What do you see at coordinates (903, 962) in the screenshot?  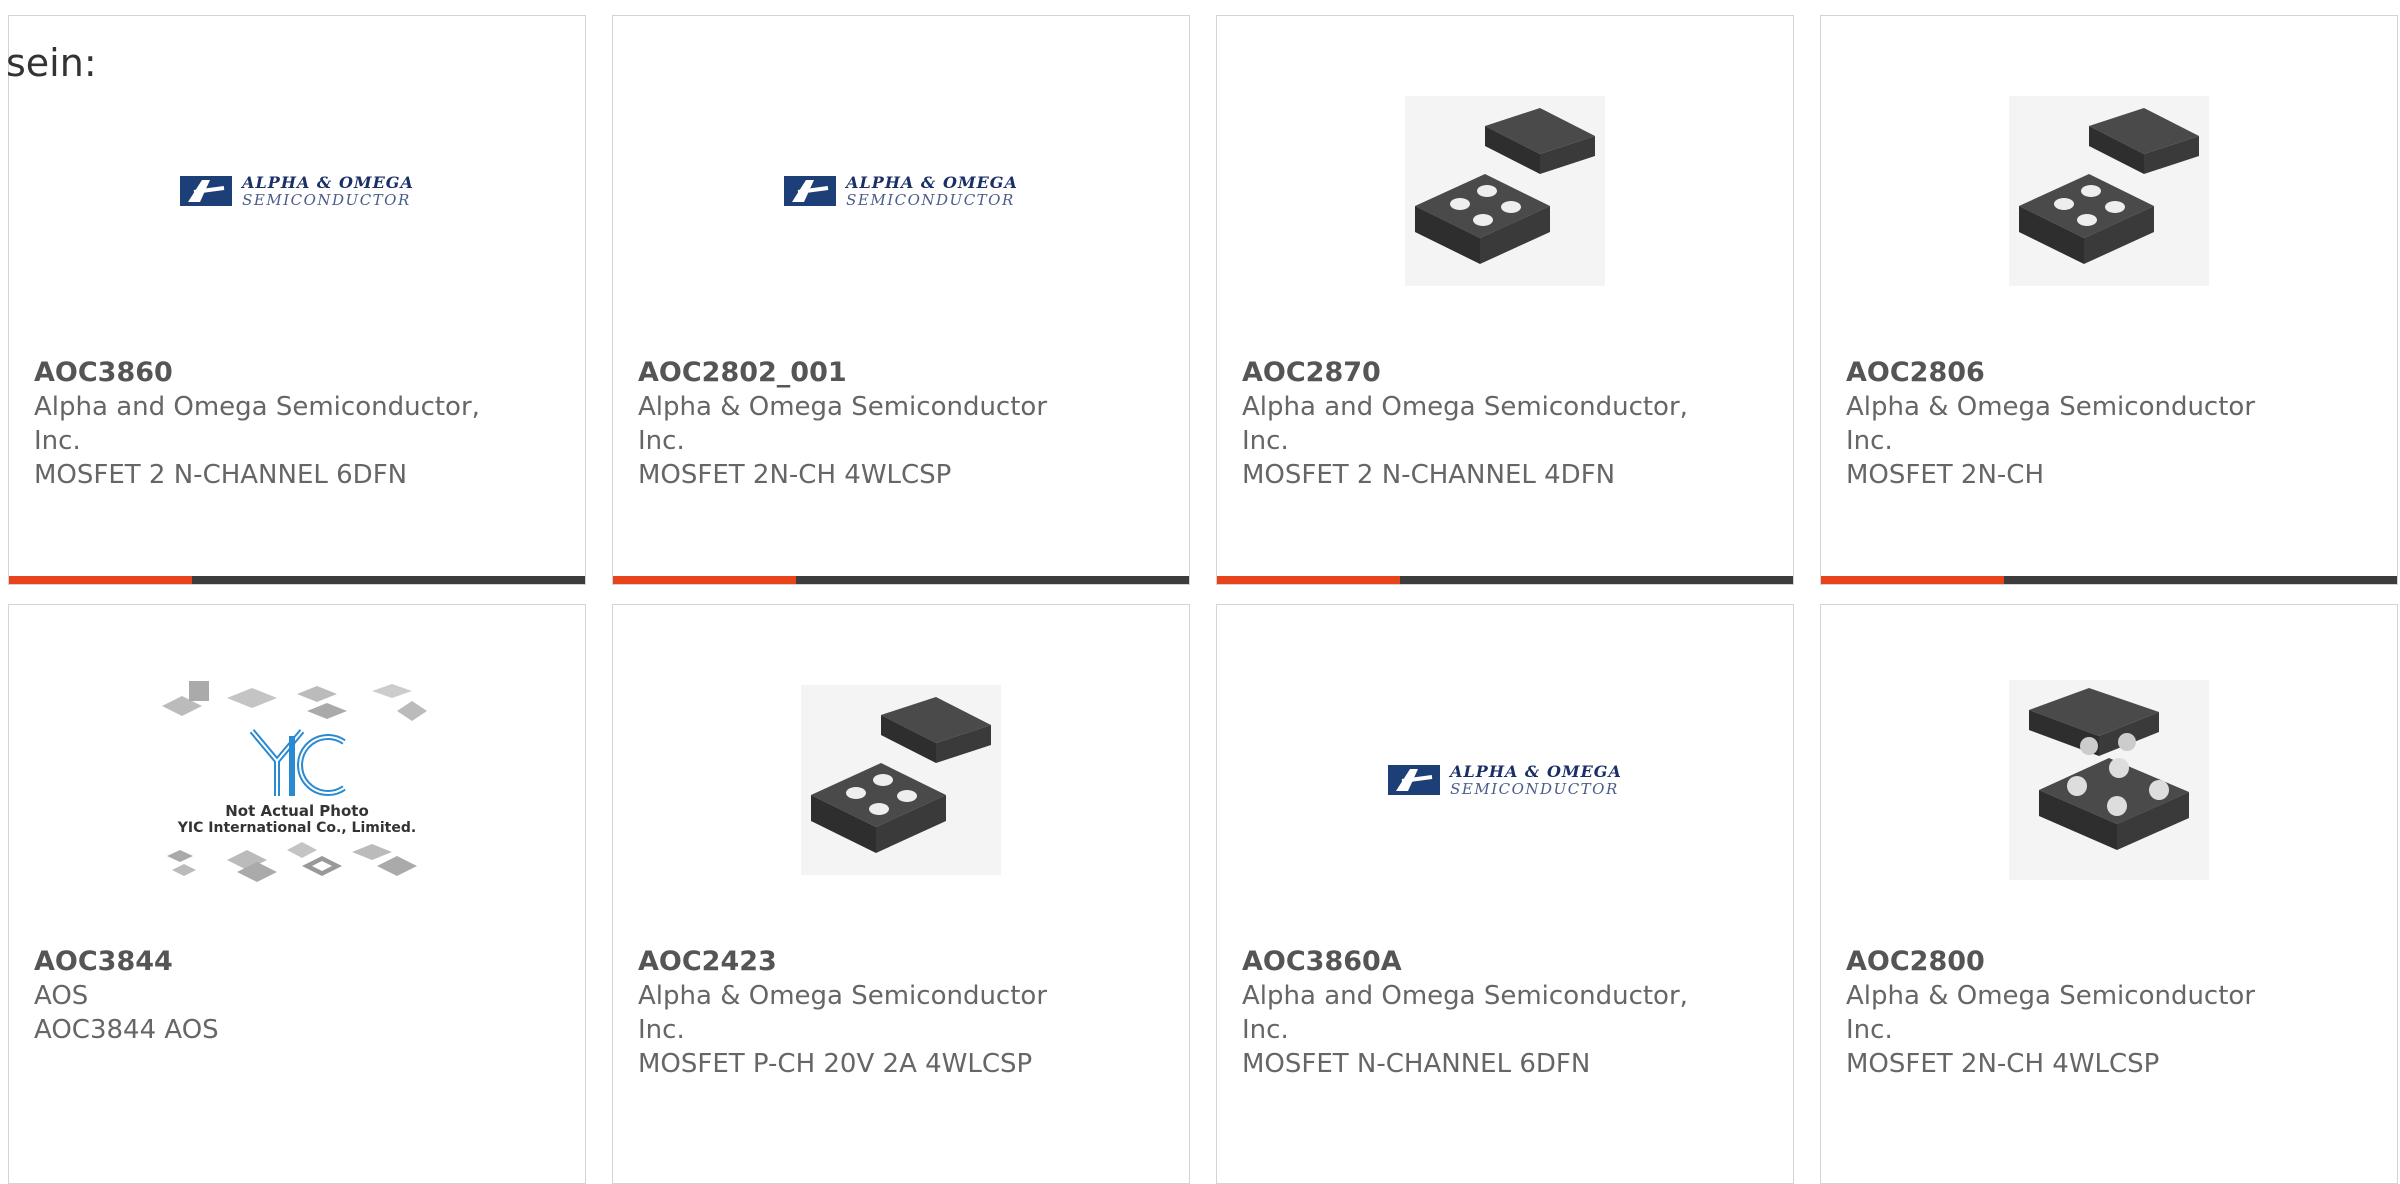 I see `part-number: AOC2423` at bounding box center [903, 962].